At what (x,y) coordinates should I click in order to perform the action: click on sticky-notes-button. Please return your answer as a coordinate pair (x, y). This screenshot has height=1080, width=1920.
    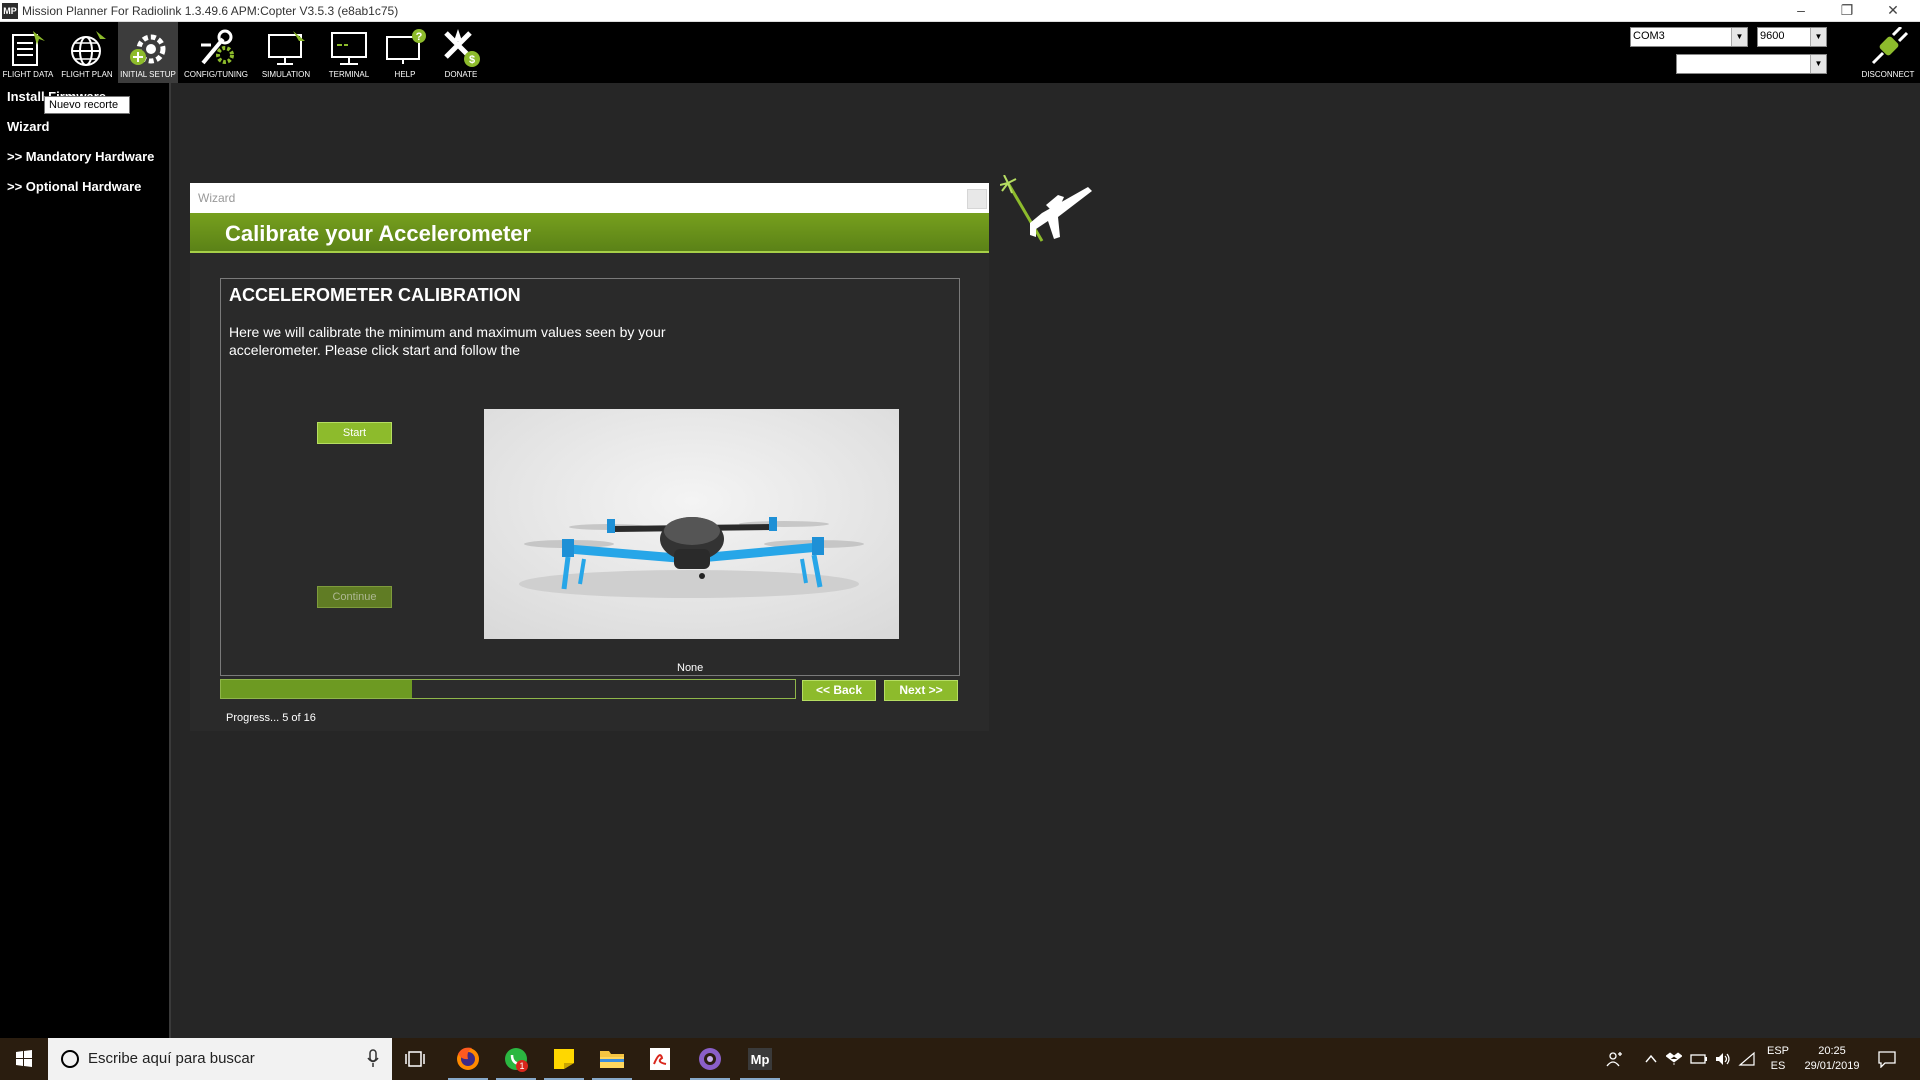
    Looking at the image, I should click on (564, 1059).